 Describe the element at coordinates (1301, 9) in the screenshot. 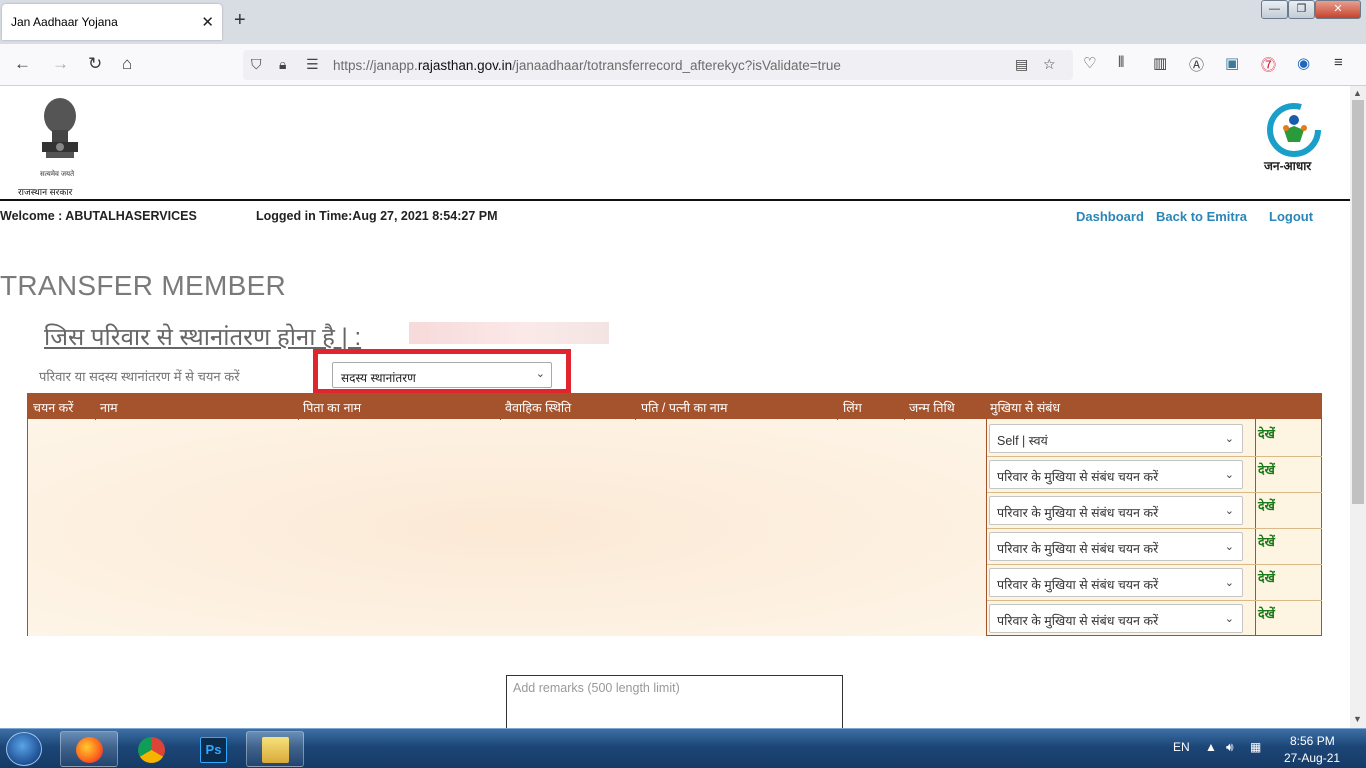

I see `maximize-button: ❐` at that location.